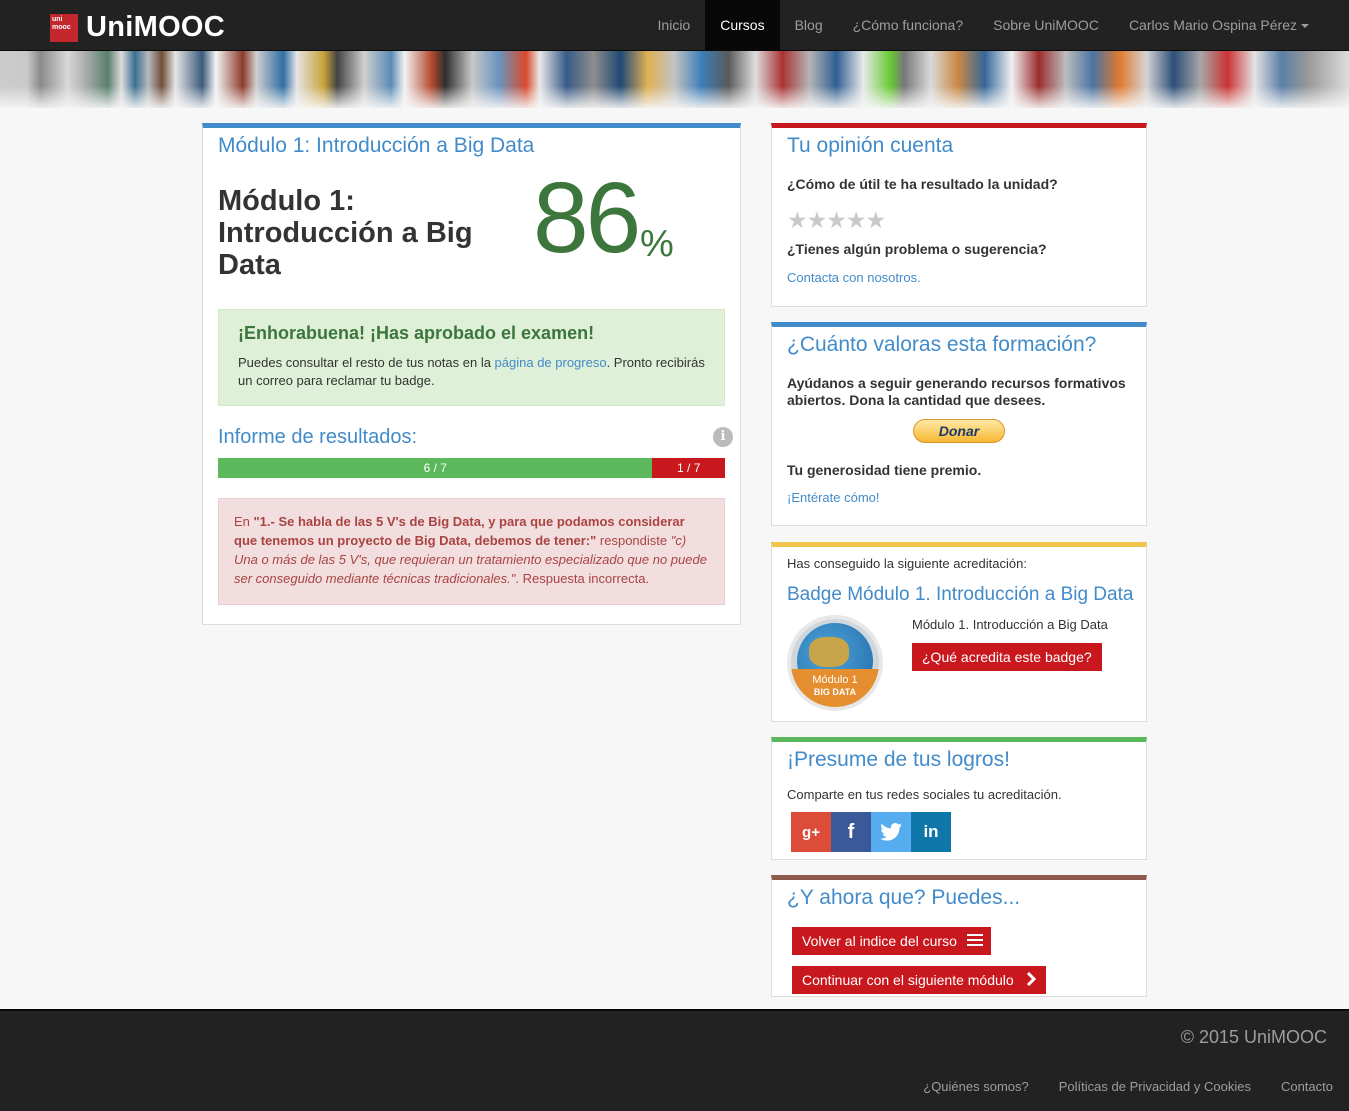 The height and width of the screenshot is (1111, 1349). What do you see at coordinates (974, 942) in the screenshot?
I see `list-icon` at bounding box center [974, 942].